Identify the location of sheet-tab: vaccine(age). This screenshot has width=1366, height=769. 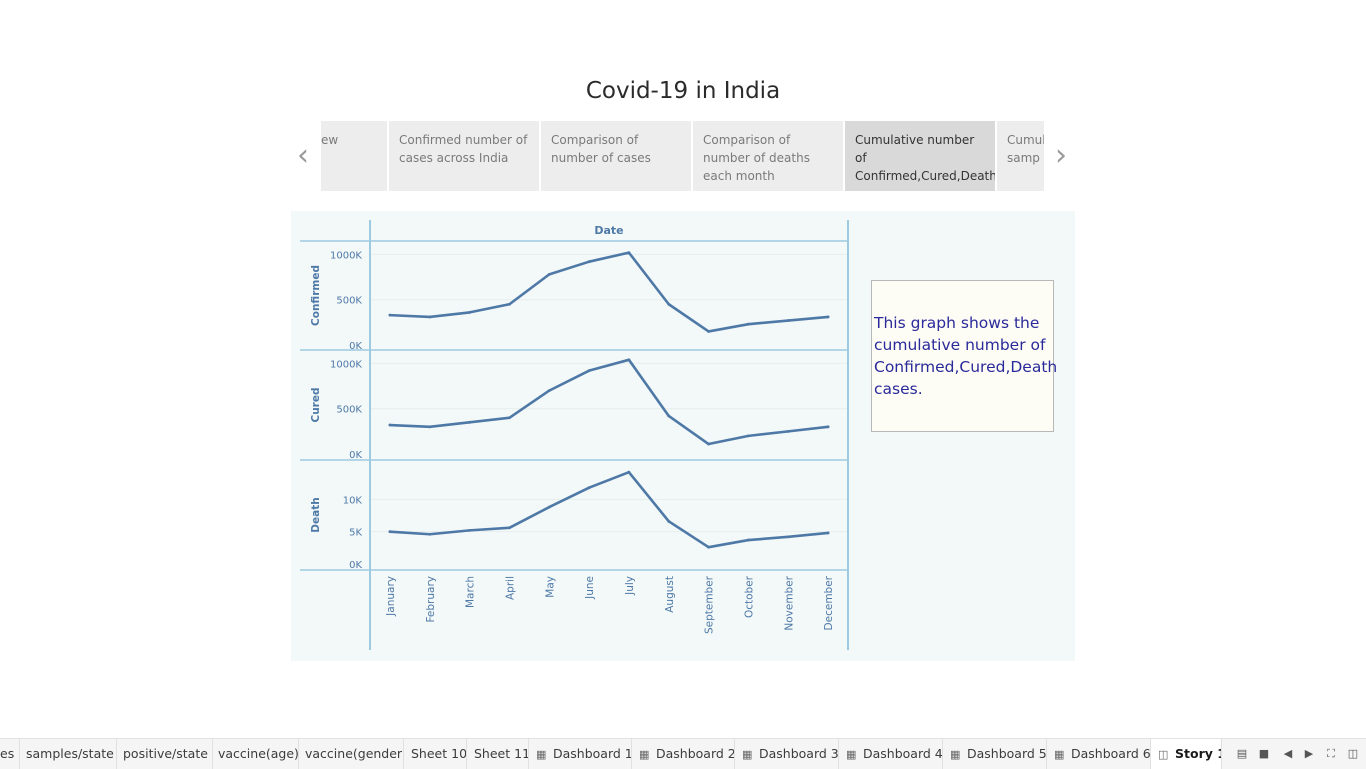
(255, 754).